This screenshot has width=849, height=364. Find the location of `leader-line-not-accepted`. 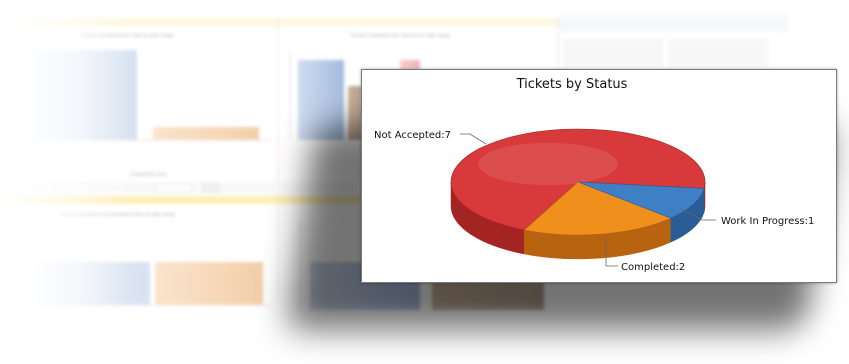

leader-line-not-accepted is located at coordinates (473, 139).